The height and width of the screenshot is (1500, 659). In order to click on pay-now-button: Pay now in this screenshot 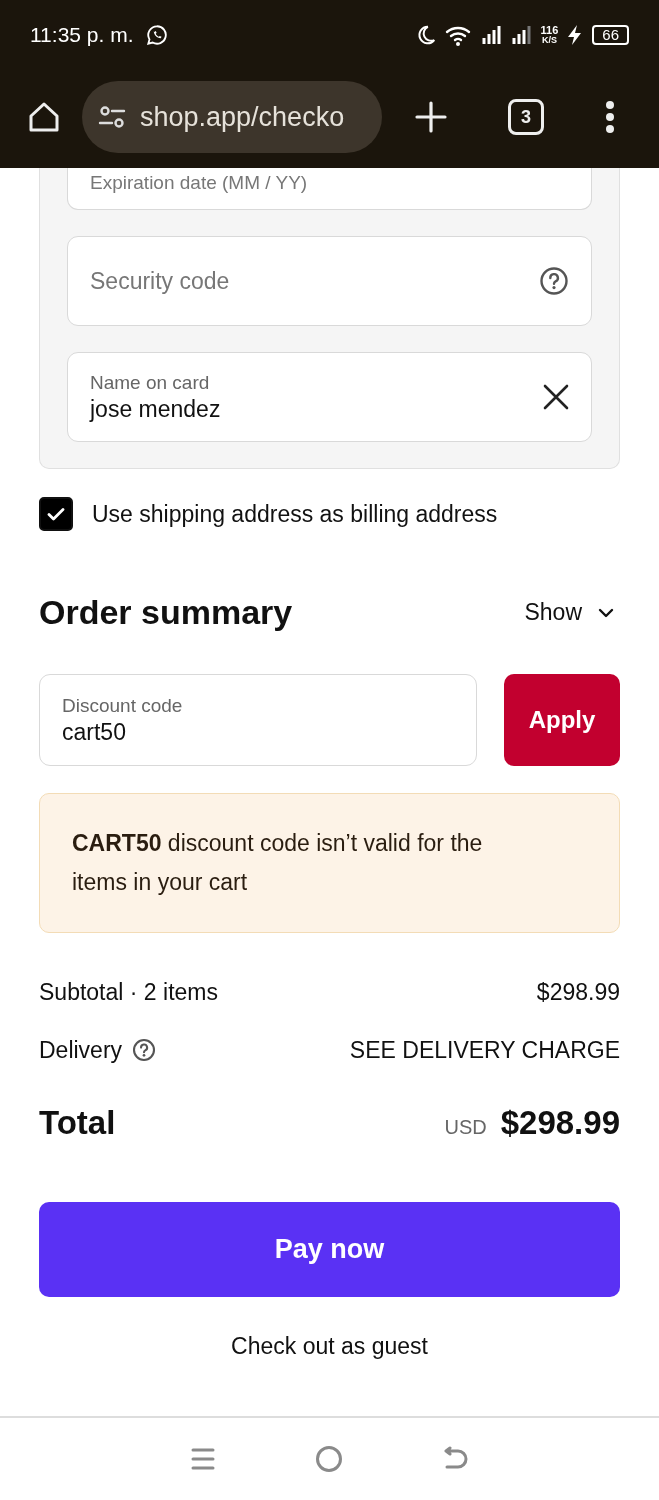, I will do `click(329, 1249)`.